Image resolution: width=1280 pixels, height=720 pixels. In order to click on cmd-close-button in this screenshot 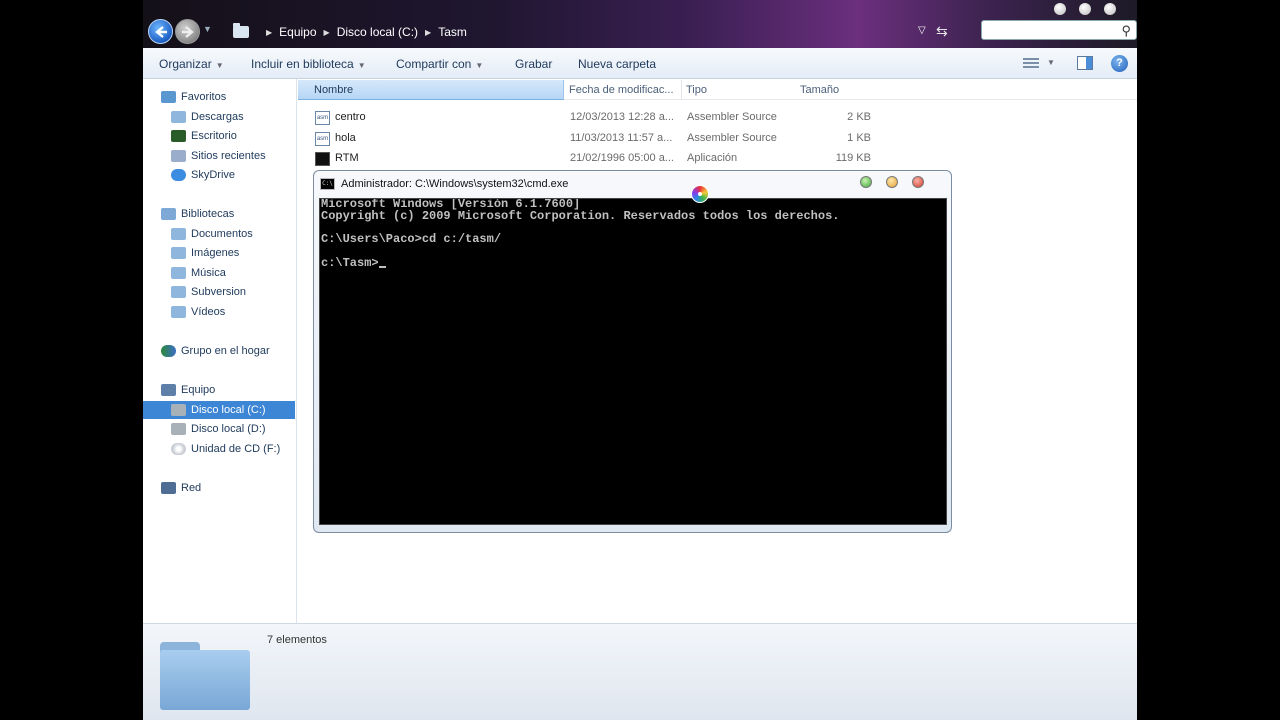, I will do `click(918, 182)`.